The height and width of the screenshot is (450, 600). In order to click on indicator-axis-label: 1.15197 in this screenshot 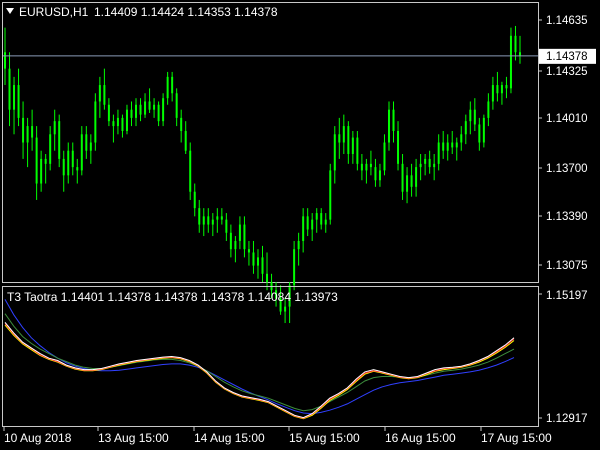, I will do `click(567, 296)`.